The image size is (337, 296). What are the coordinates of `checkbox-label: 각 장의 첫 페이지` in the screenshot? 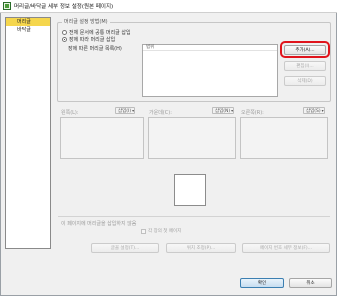 It's located at (165, 231).